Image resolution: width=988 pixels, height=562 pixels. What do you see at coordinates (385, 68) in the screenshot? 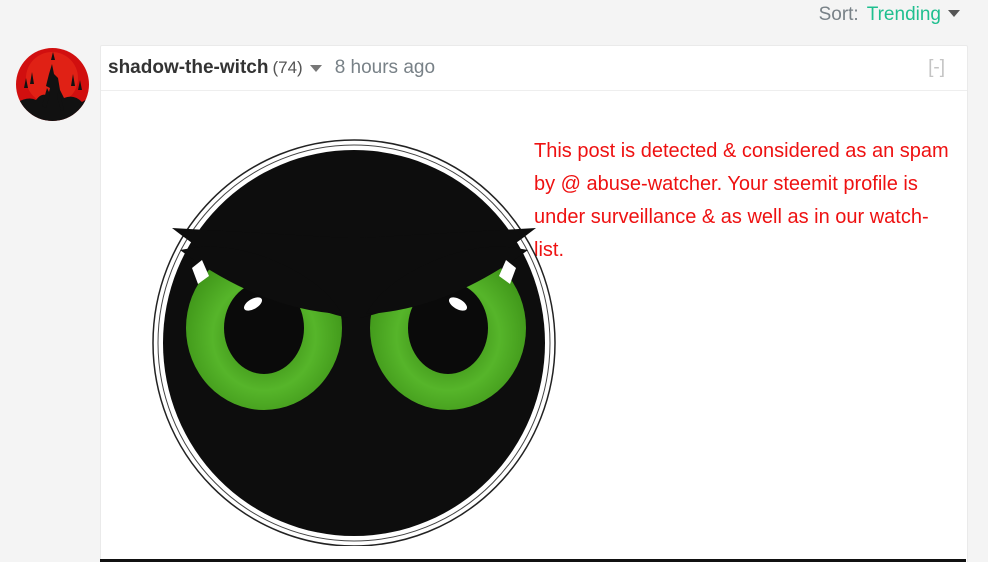
I see `comment-timestamp: 8 hours ago` at bounding box center [385, 68].